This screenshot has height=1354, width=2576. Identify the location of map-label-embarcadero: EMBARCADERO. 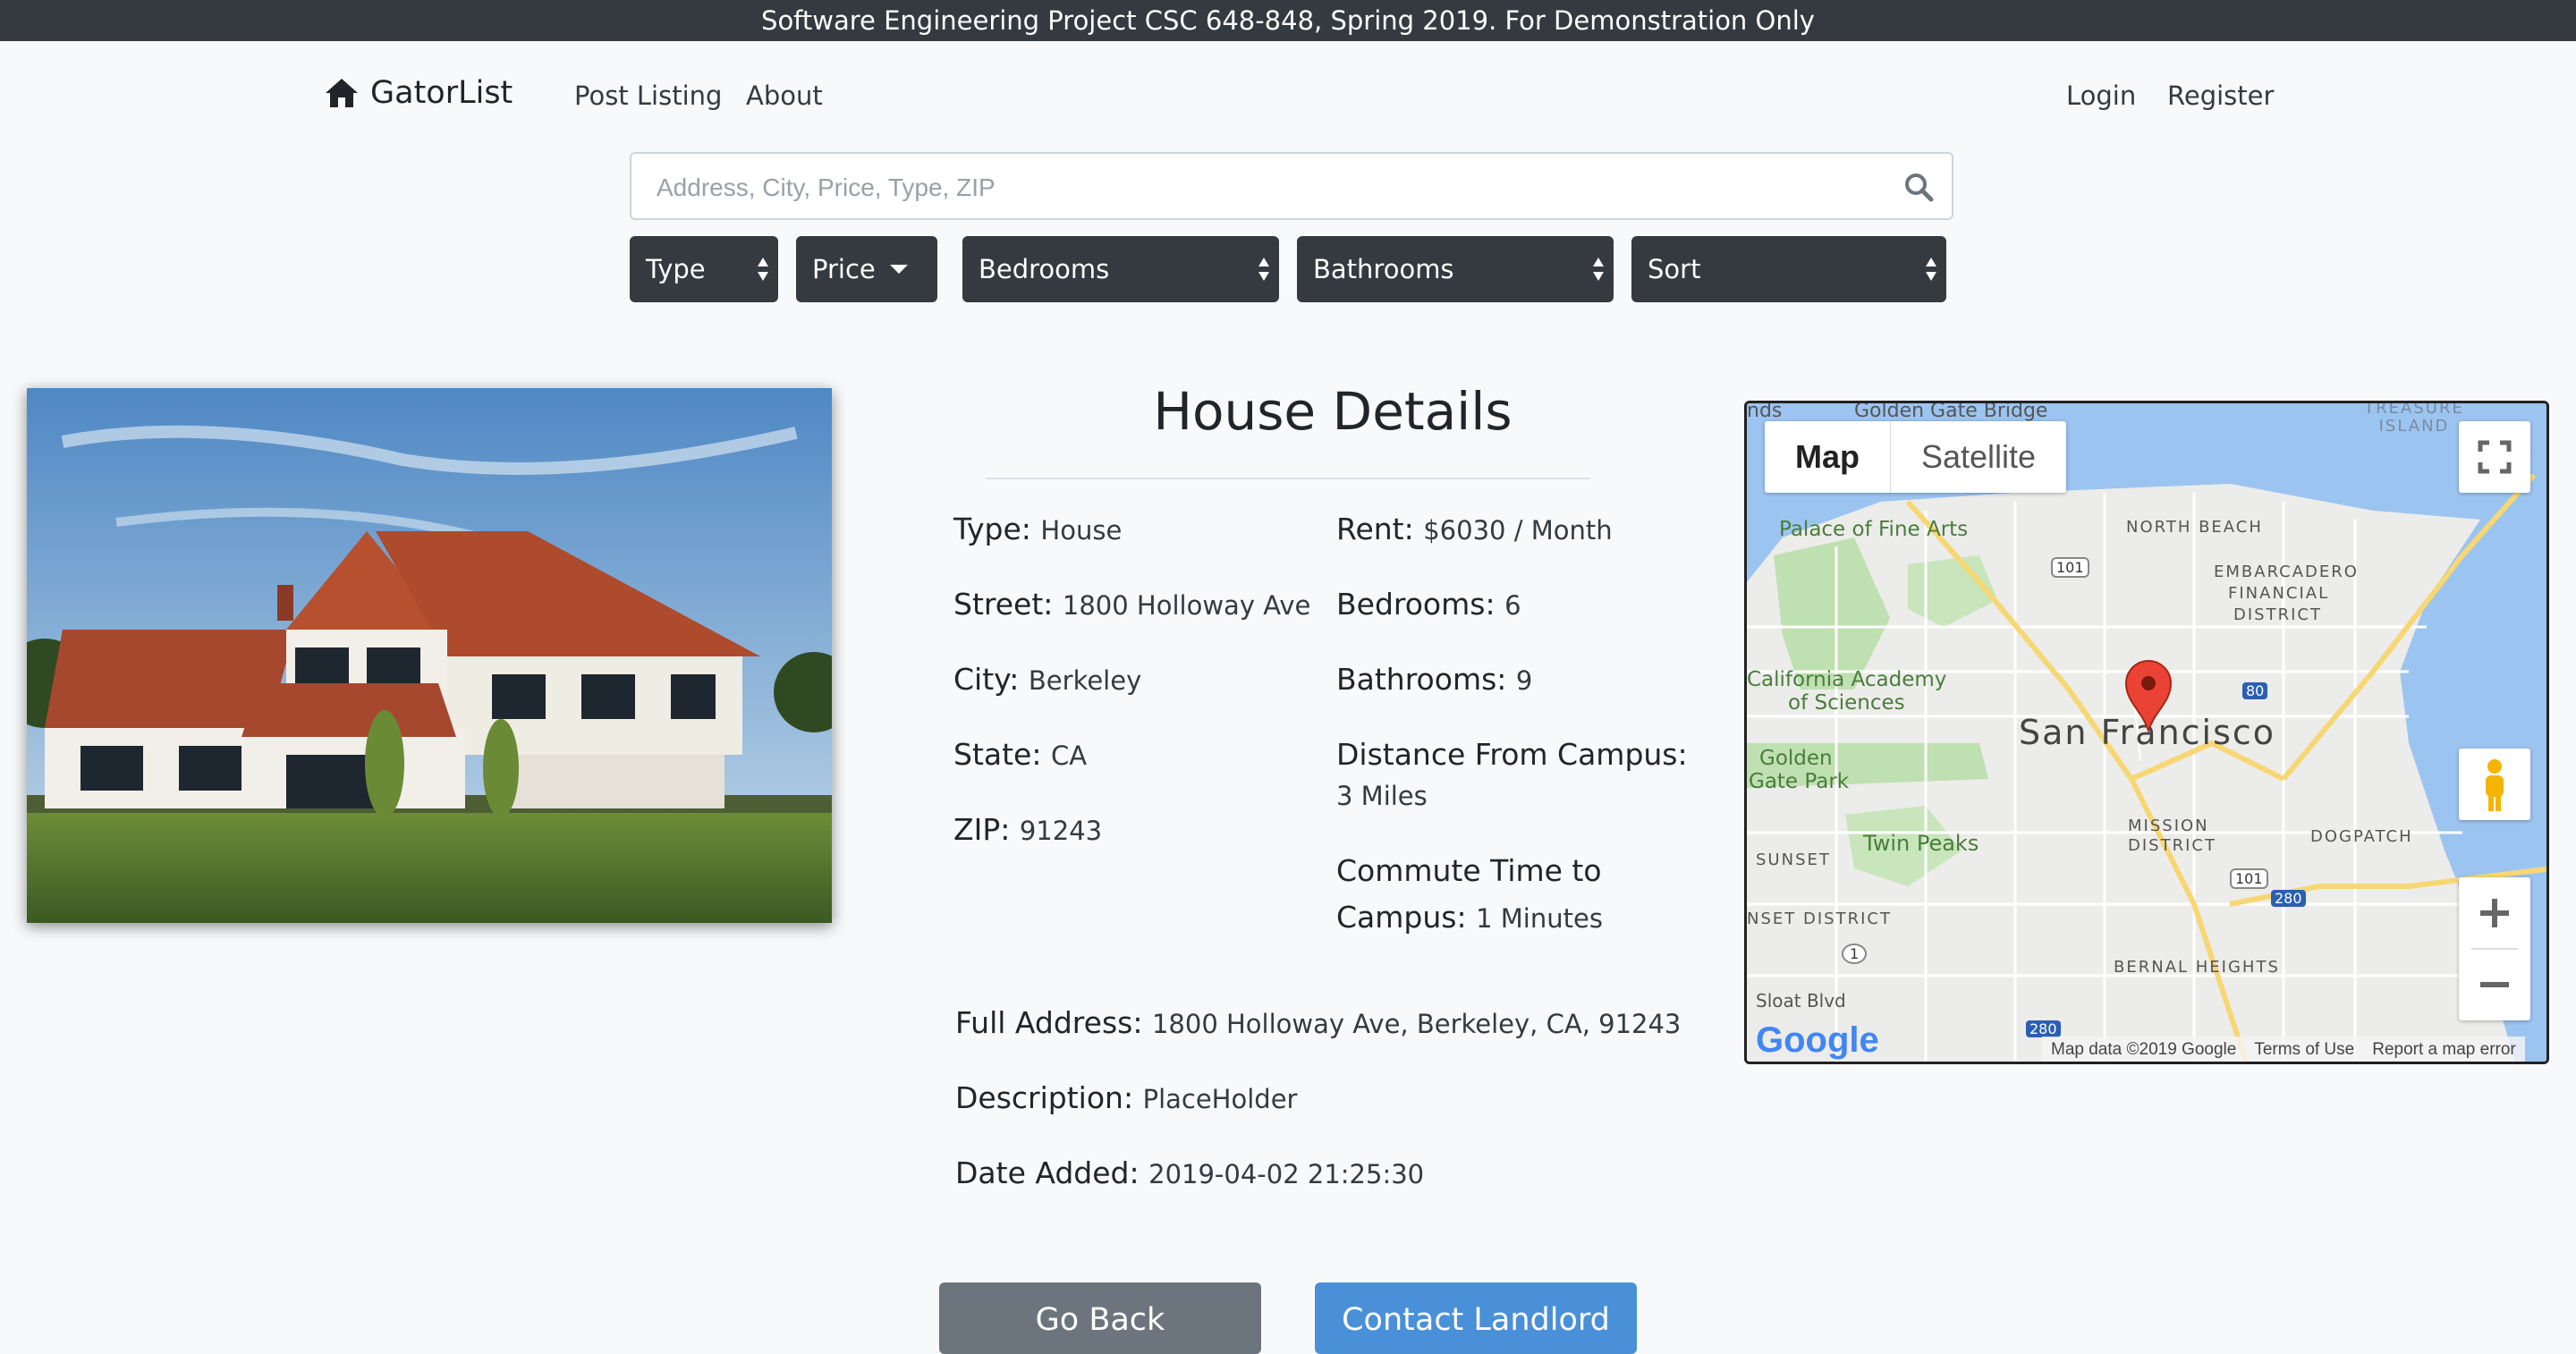
(2286, 572).